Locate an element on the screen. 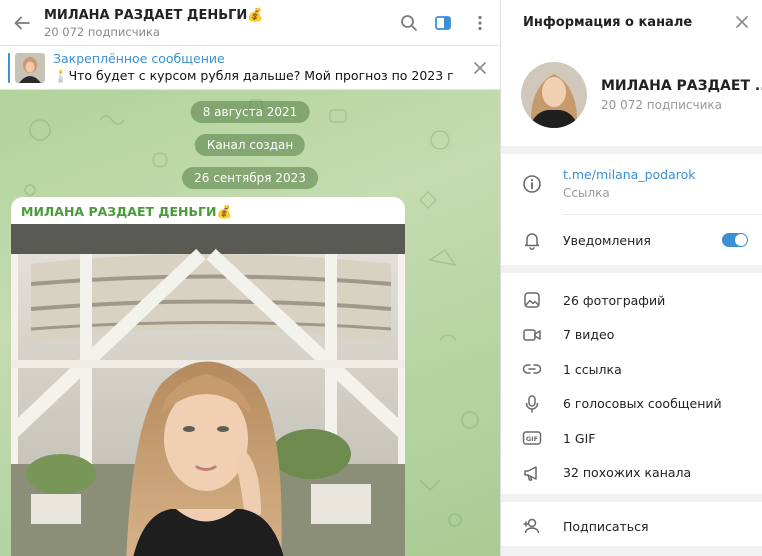 The image size is (762, 556). channel-link: t.me/milana_podarok is located at coordinates (629, 175).